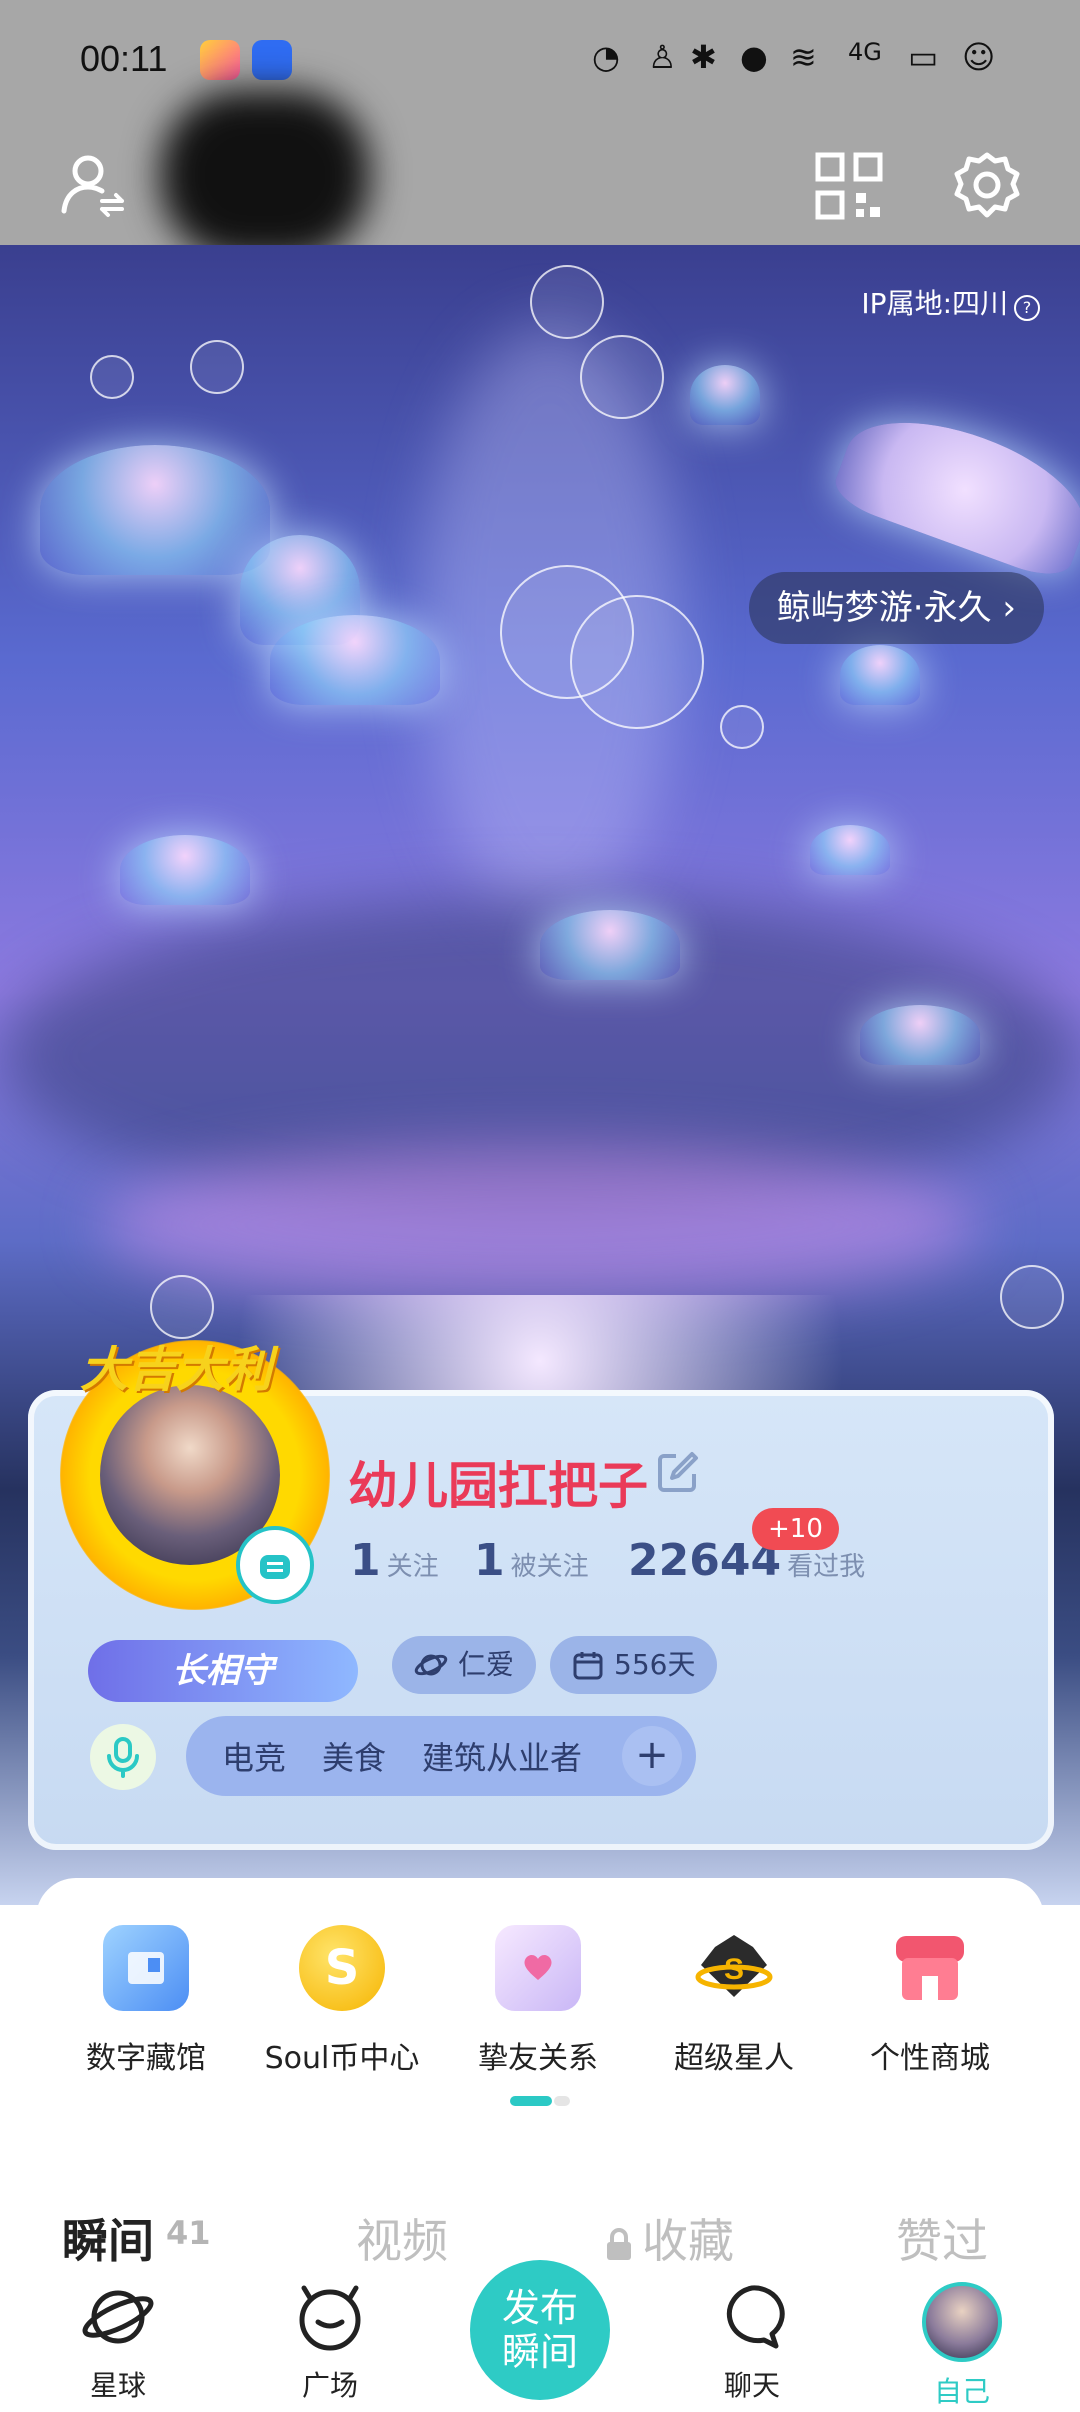  I want to click on function-friendship: 挚友关系, so click(538, 2001).